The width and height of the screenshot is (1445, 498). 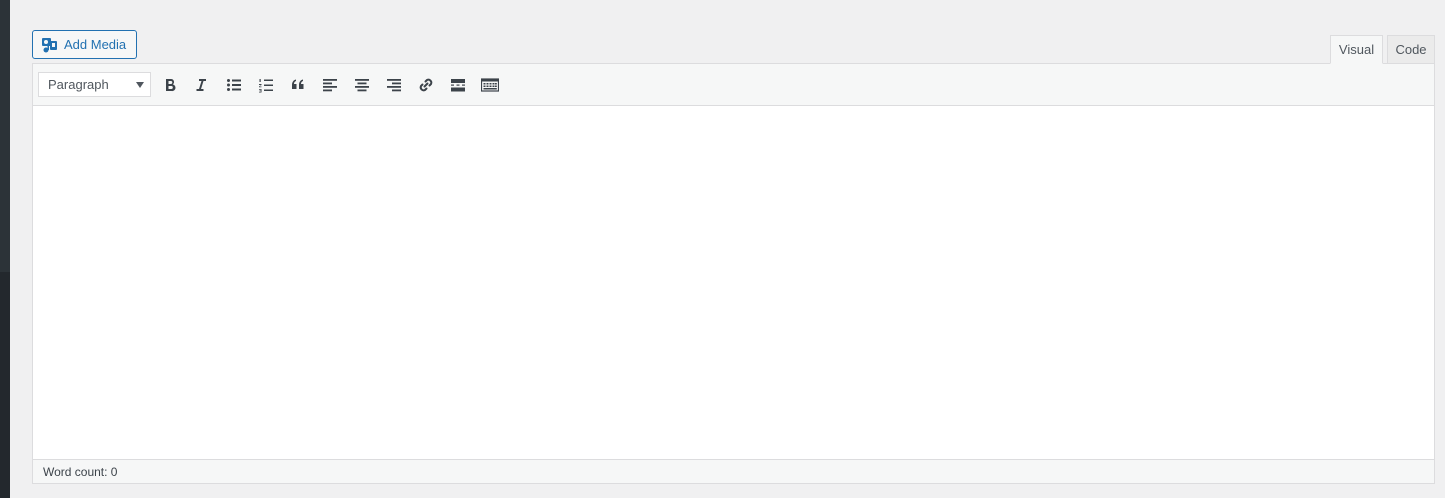 What do you see at coordinates (5, 136) in the screenshot?
I see `admin-menu-edge` at bounding box center [5, 136].